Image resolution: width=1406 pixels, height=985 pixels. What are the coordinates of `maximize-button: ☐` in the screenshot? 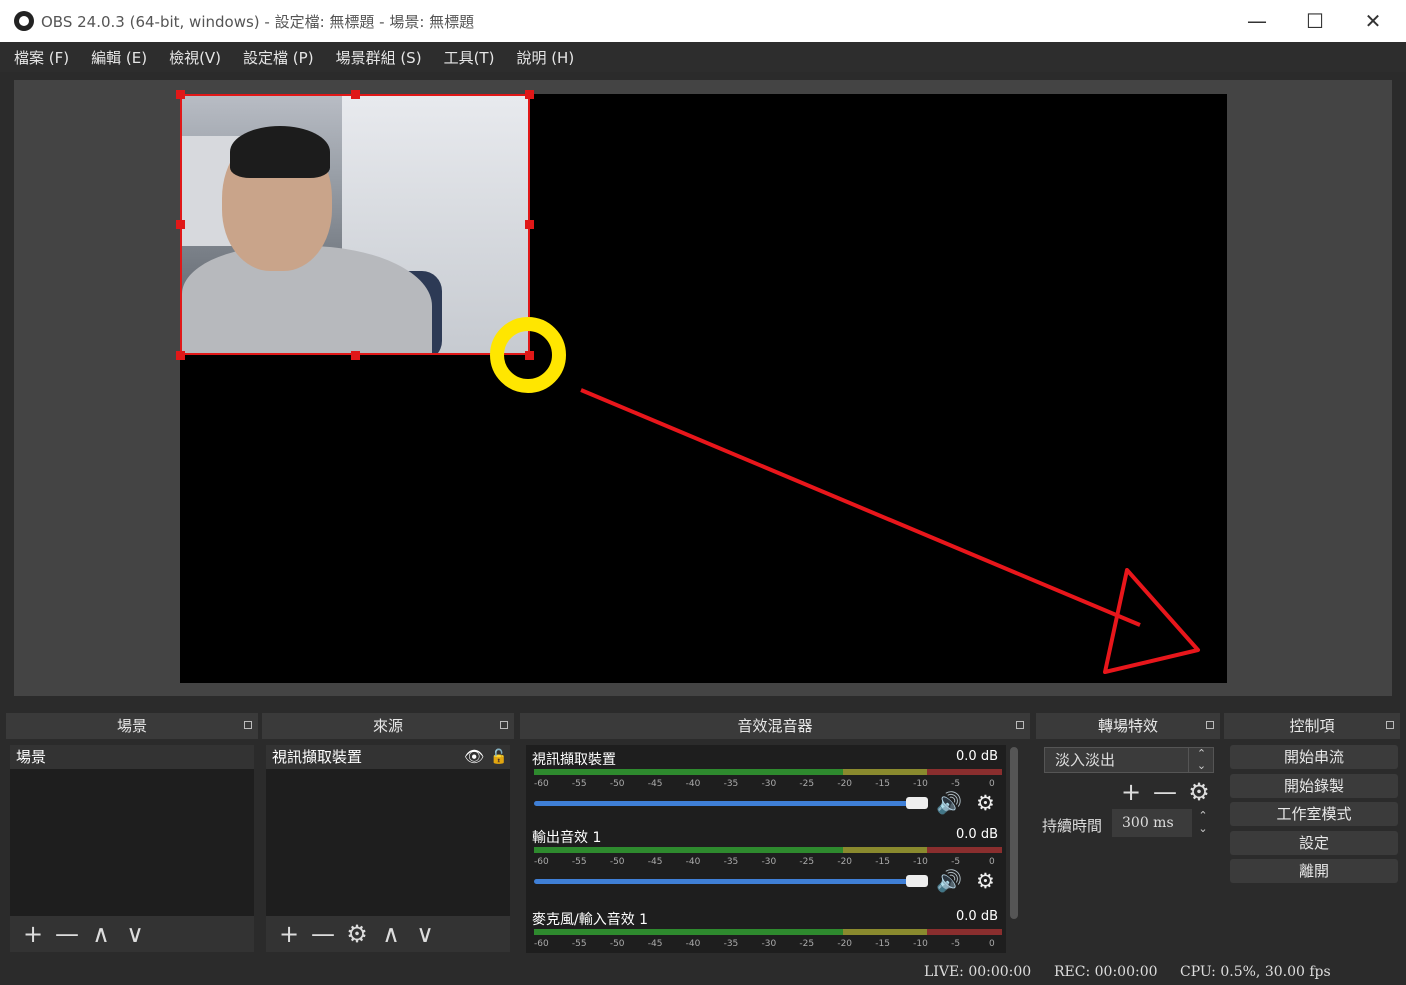 It's located at (1315, 21).